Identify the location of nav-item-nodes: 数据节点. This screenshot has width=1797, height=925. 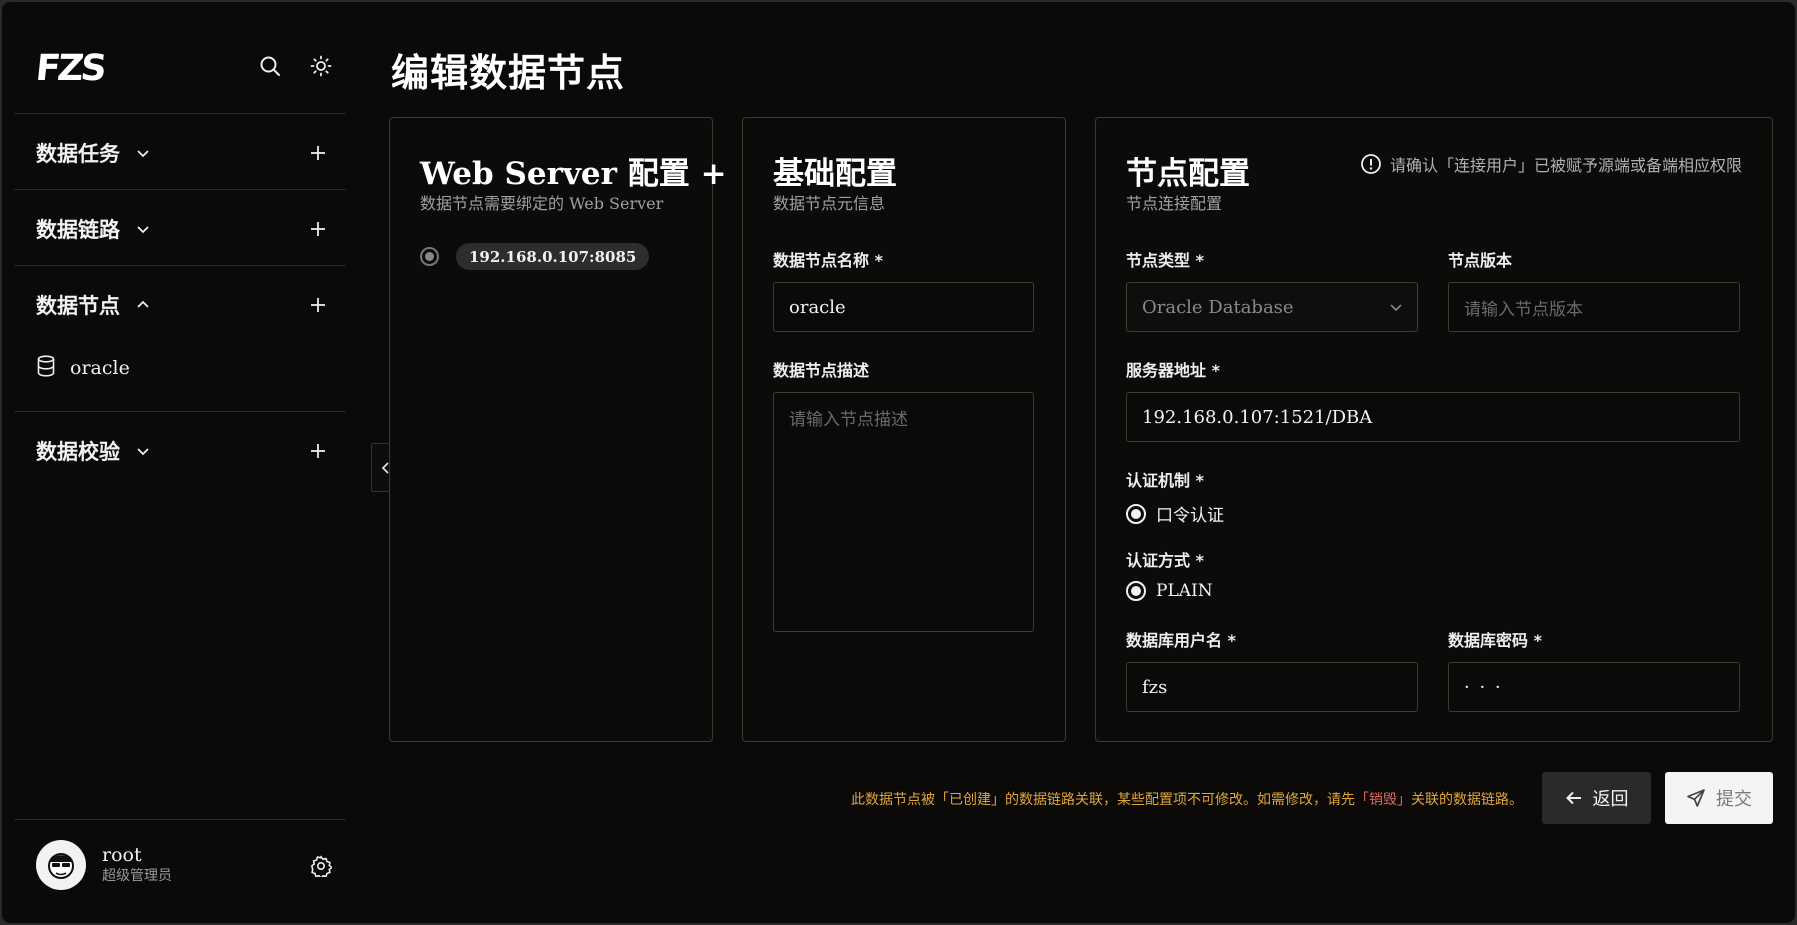
(180, 305).